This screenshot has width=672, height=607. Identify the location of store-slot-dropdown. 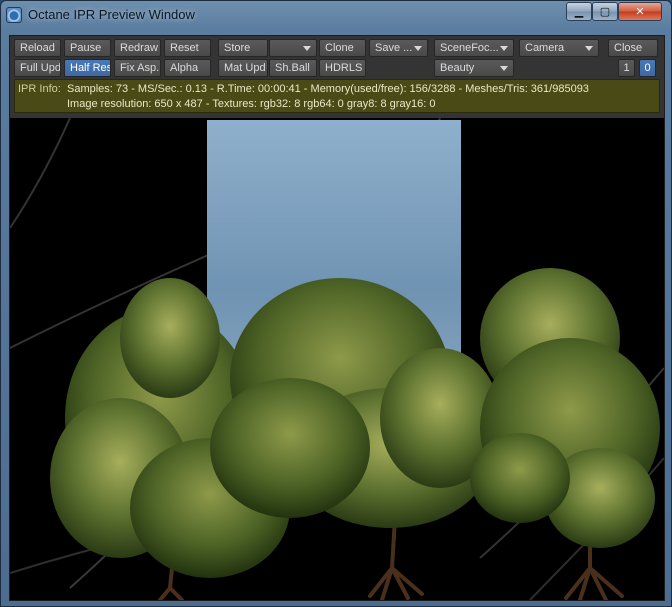
(293, 48).